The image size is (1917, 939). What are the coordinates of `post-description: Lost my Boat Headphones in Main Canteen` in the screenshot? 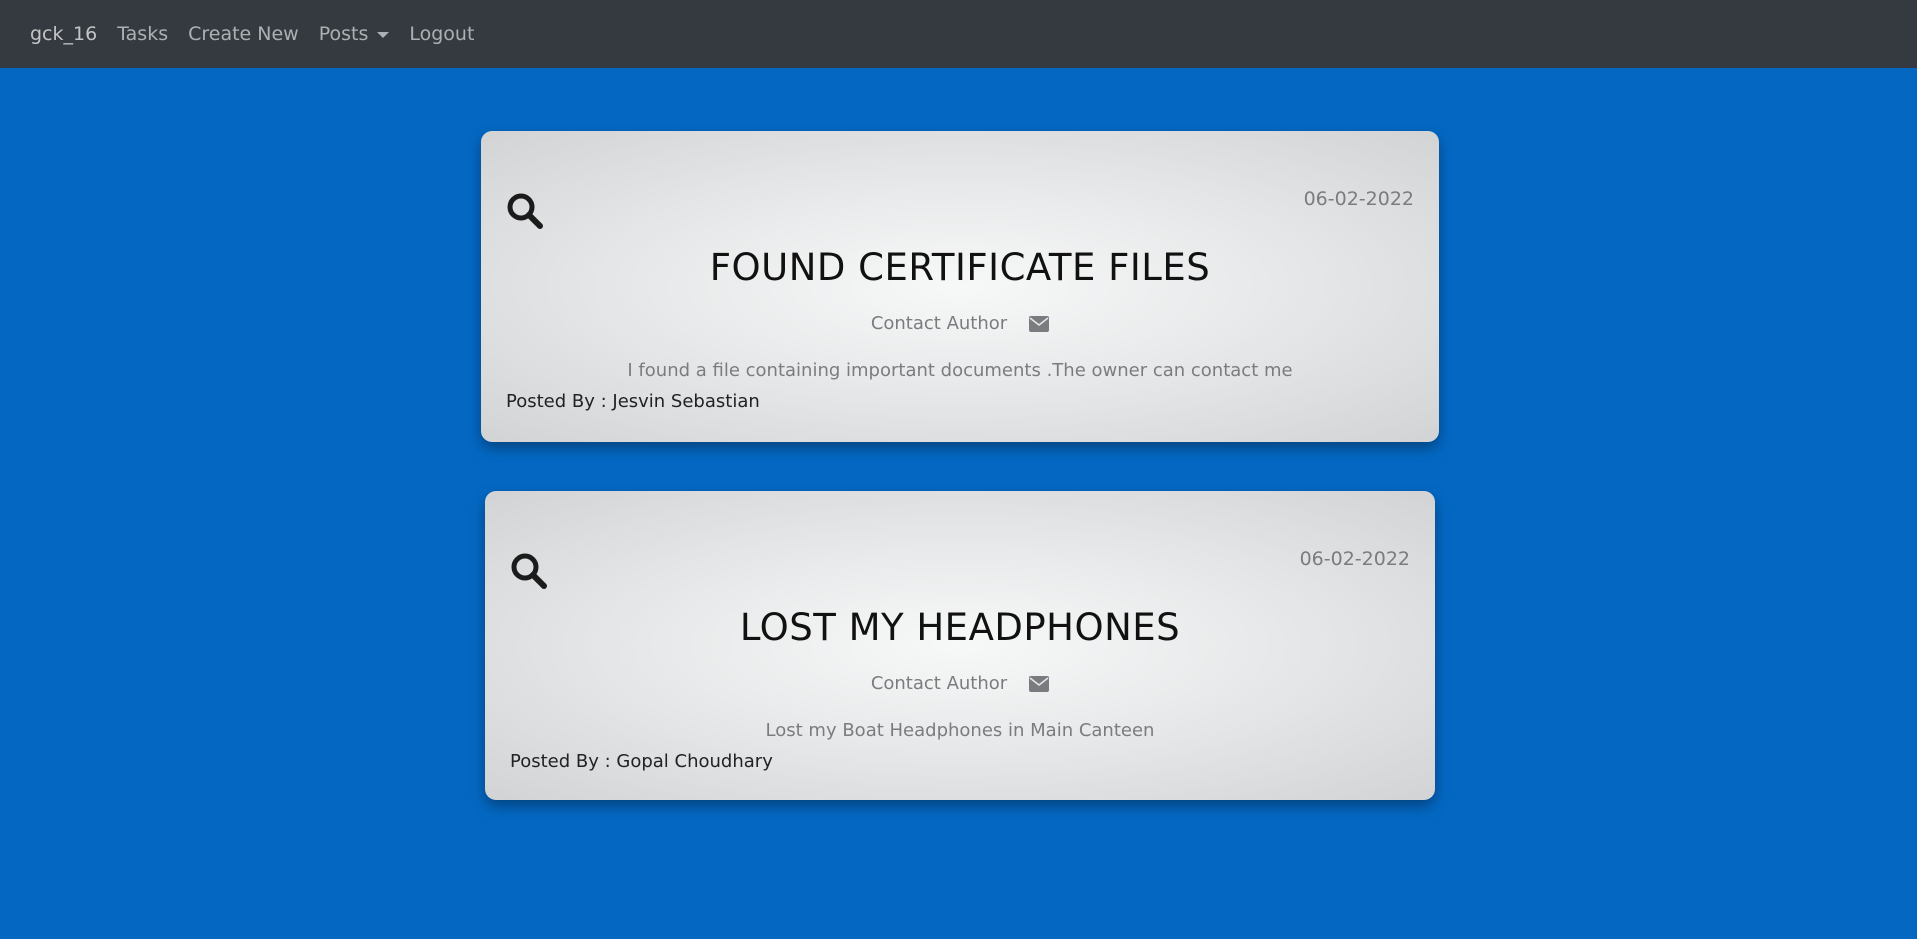 It's located at (960, 730).